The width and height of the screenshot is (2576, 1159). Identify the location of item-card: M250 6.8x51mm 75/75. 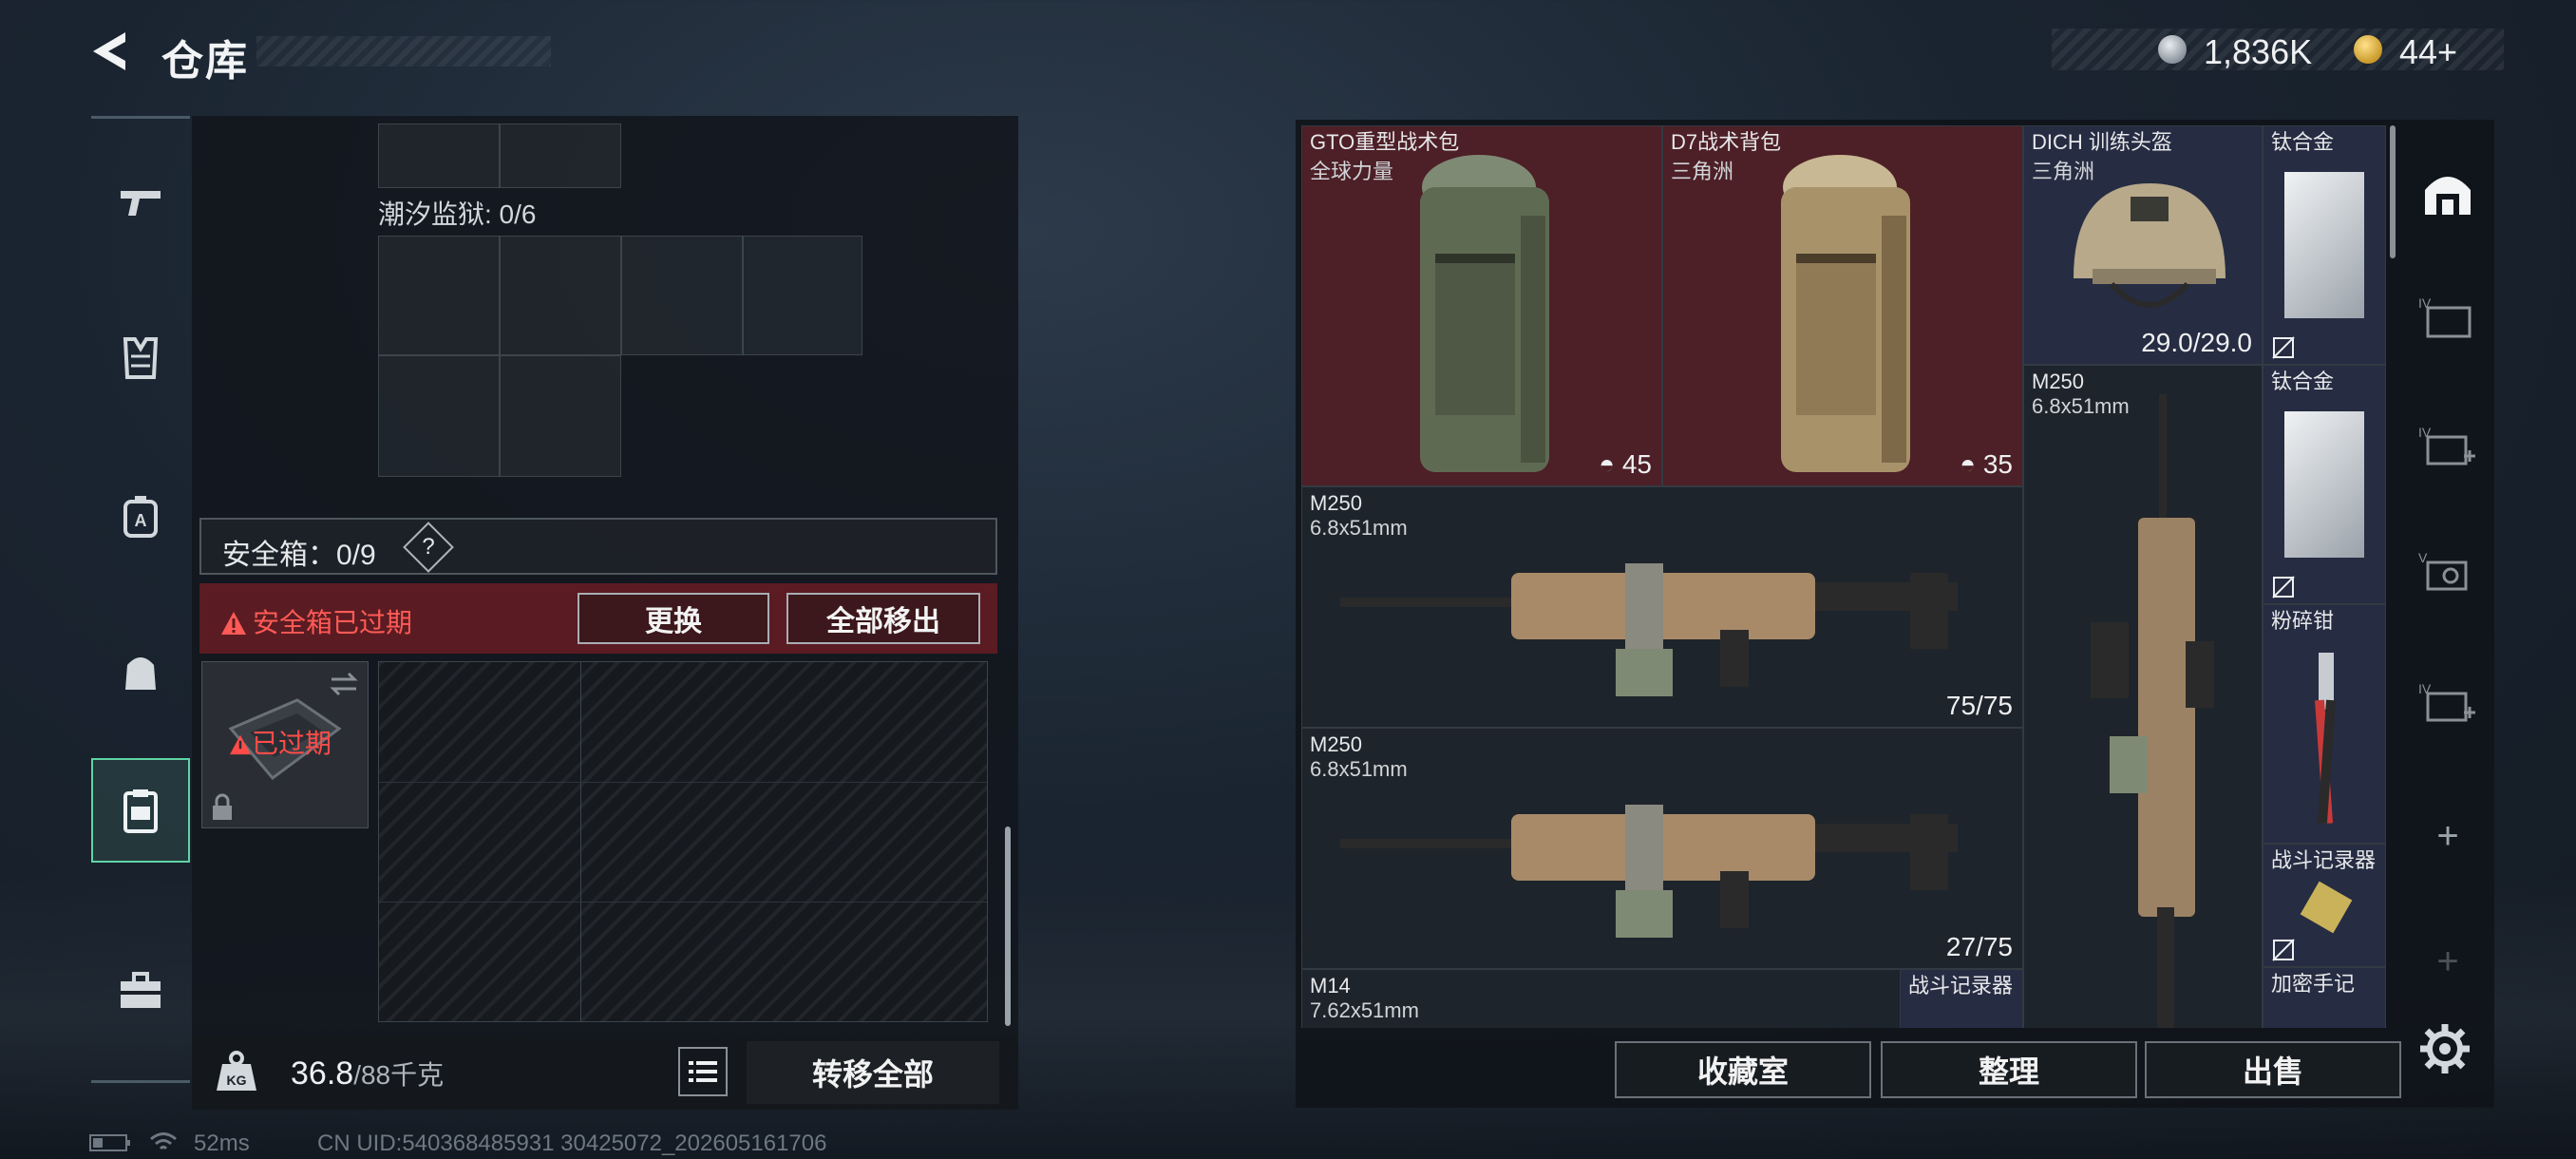
(1662, 607).